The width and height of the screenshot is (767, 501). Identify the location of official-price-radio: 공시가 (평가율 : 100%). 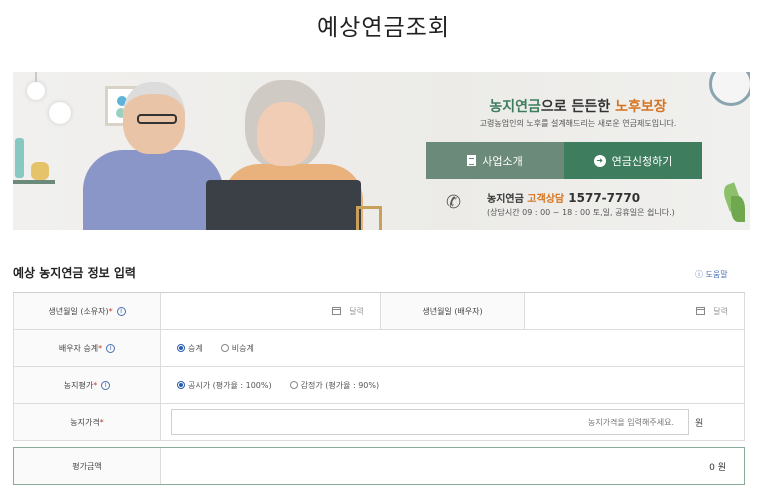
(224, 385).